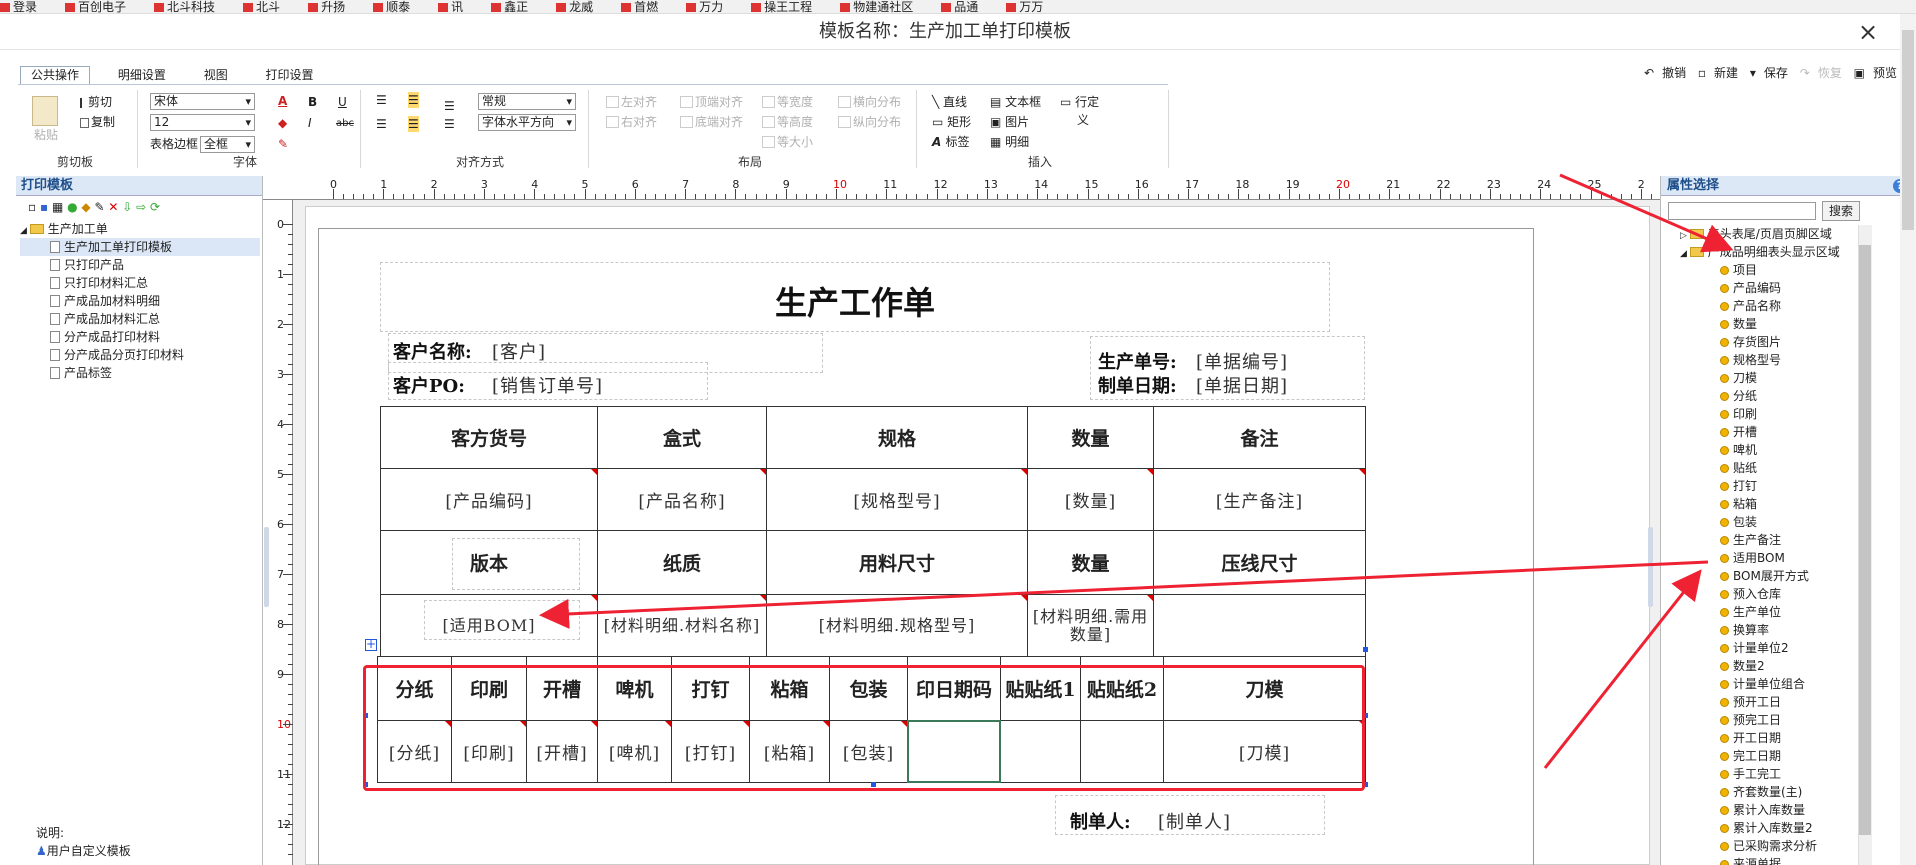 The width and height of the screenshot is (1916, 865). What do you see at coordinates (1264, 688) in the screenshot?
I see `table3-header-cell: 刀模` at bounding box center [1264, 688].